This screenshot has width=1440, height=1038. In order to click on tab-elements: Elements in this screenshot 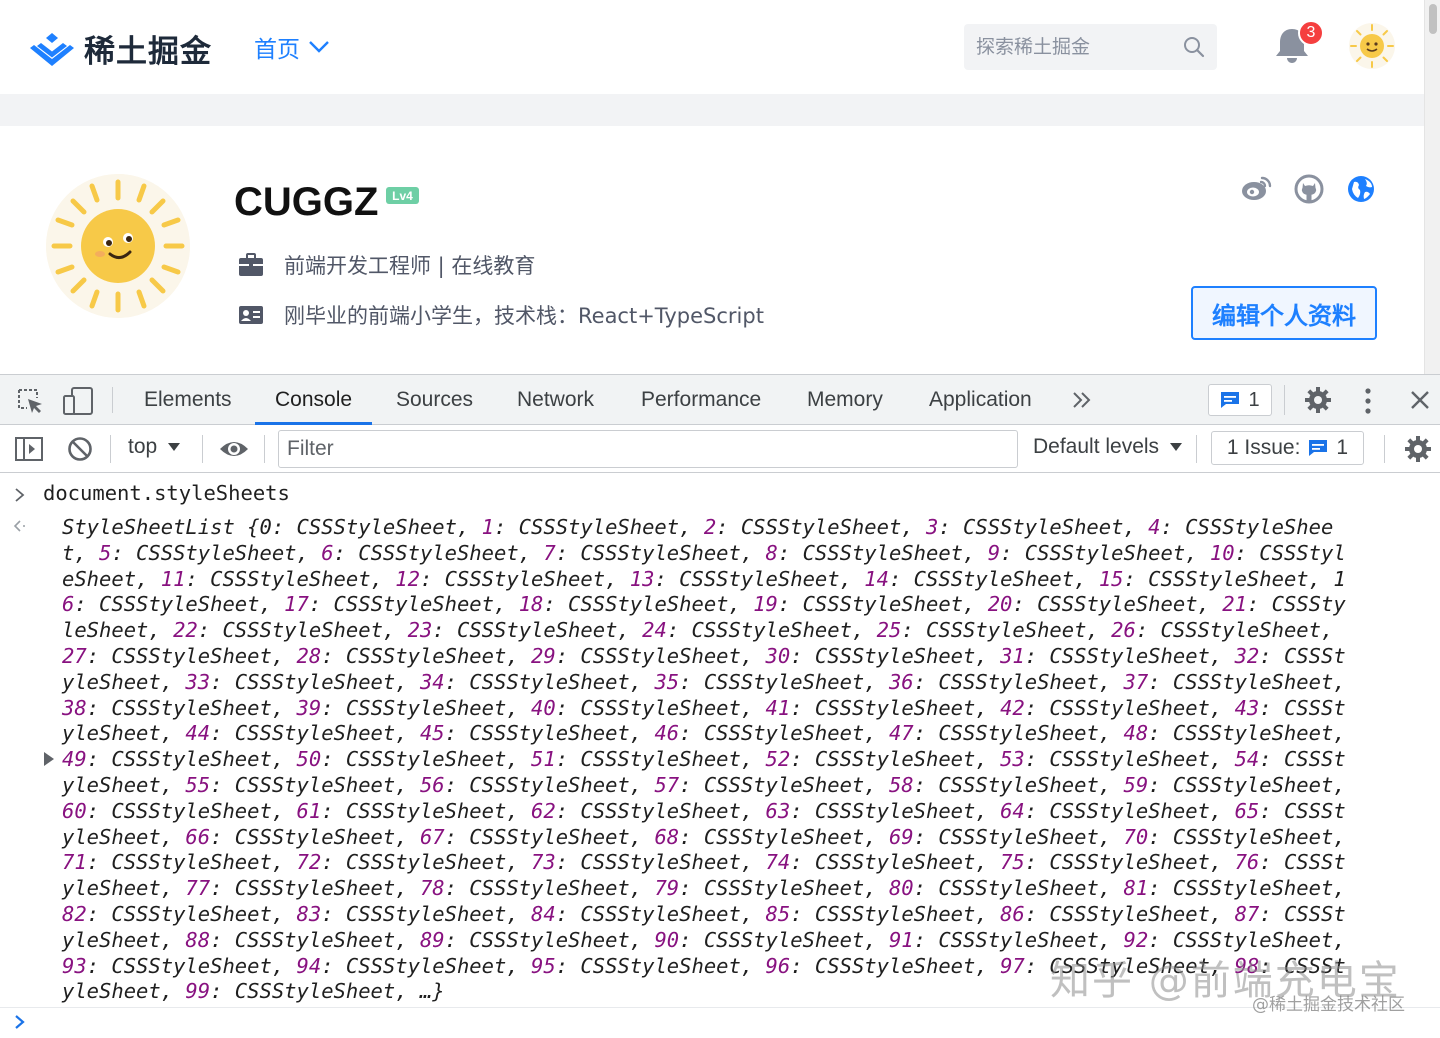, I will do `click(188, 400)`.